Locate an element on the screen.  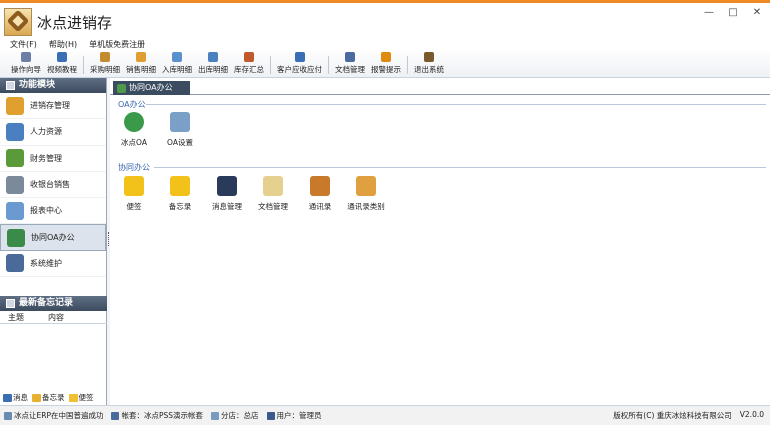
message-icon is located at coordinates (7, 397).